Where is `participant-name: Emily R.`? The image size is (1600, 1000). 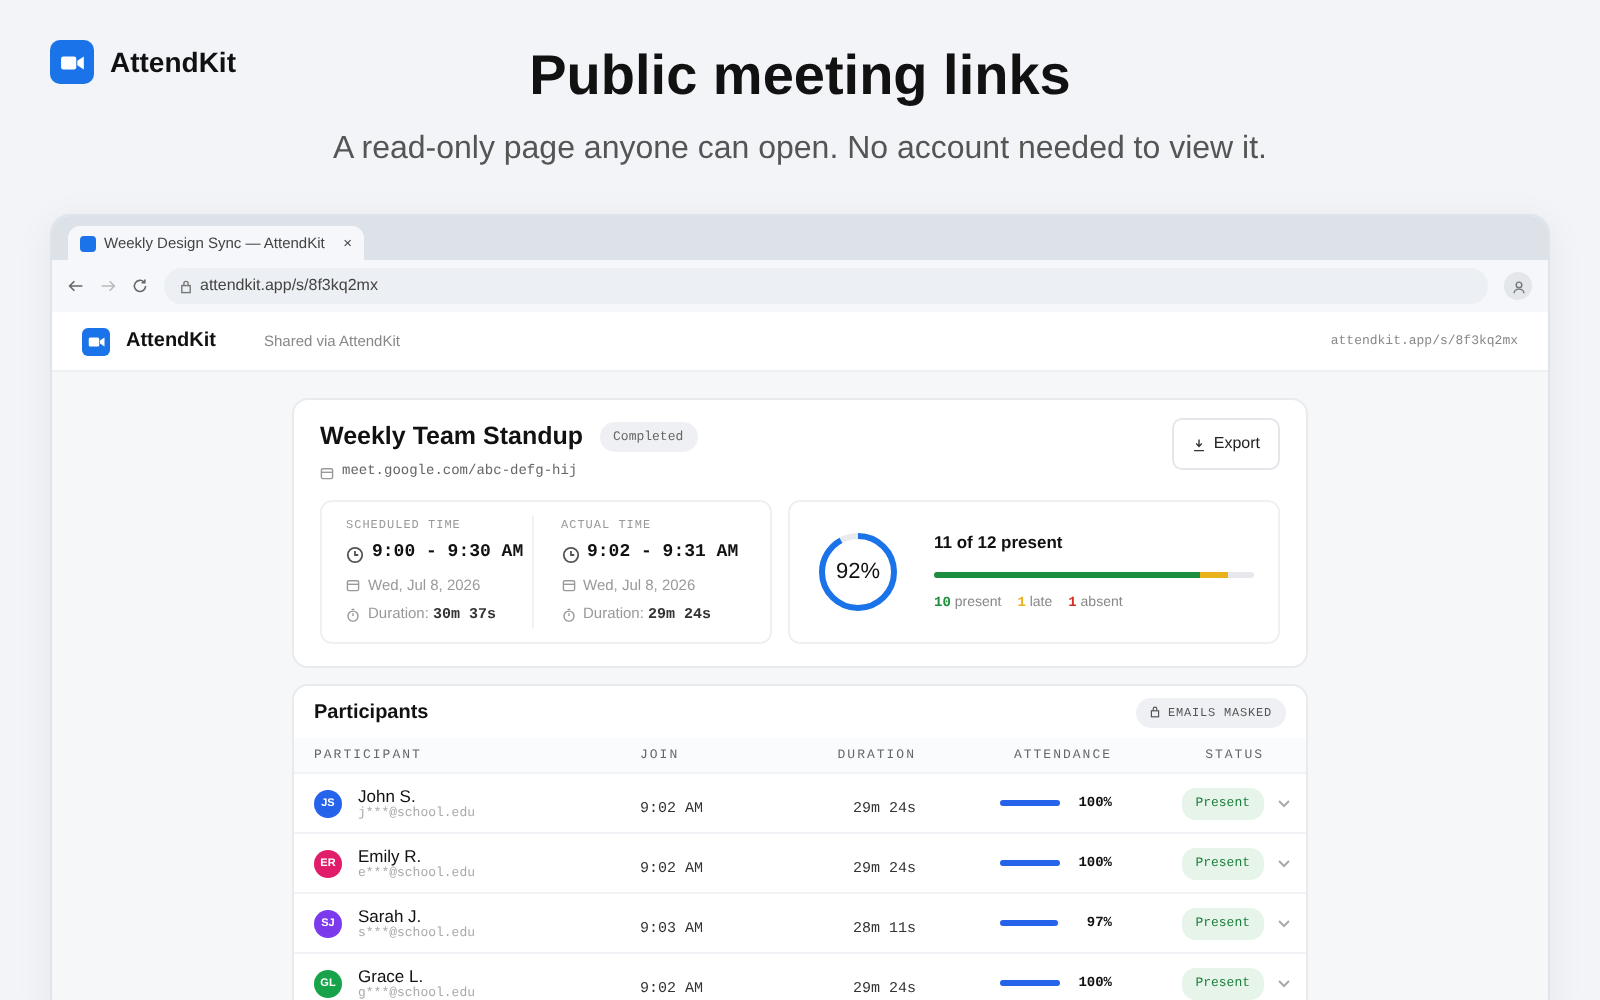
participant-name: Emily R. is located at coordinates (391, 856).